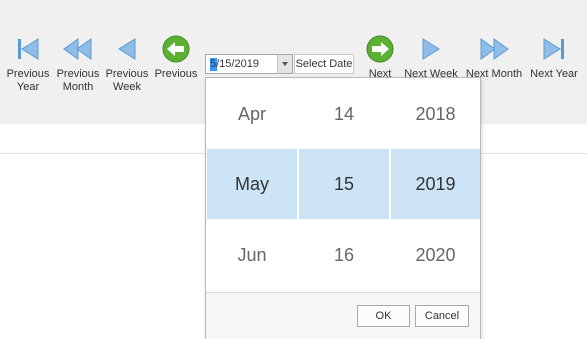 The height and width of the screenshot is (339, 587). I want to click on previous-week-label-2: Week, so click(127, 87).